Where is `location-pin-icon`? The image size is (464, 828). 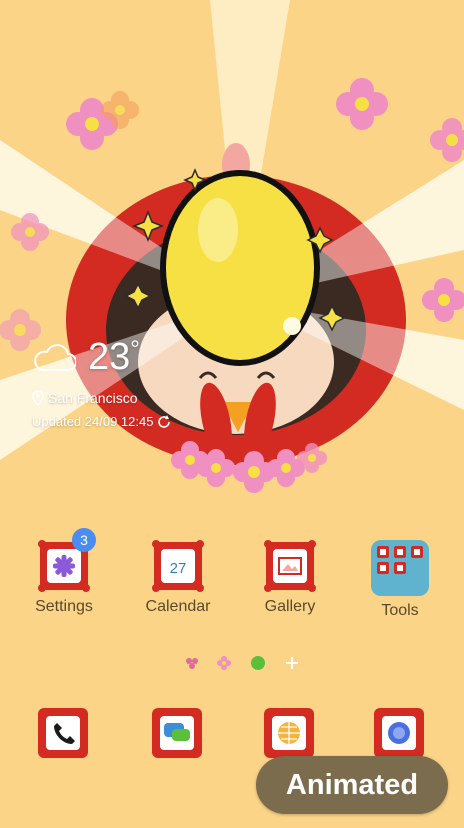 location-pin-icon is located at coordinates (38, 398).